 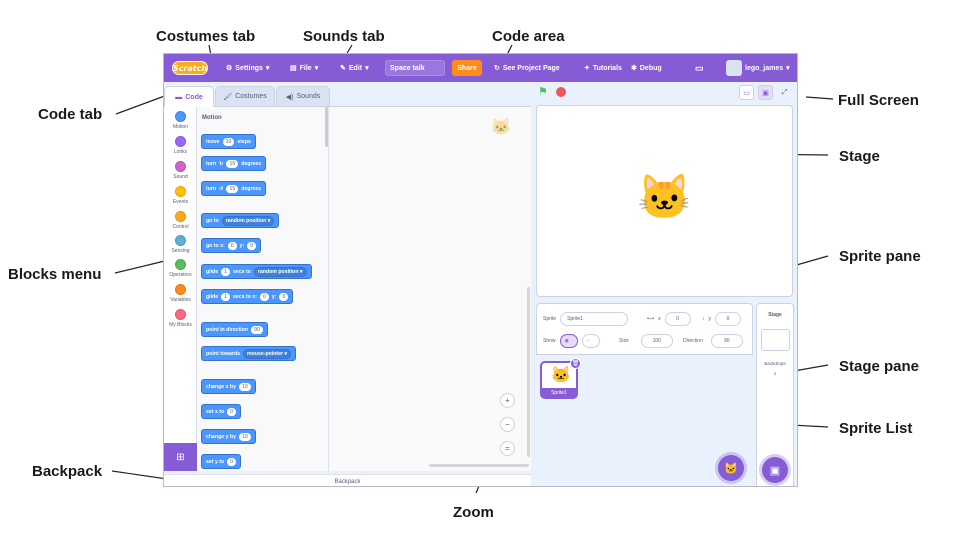 What do you see at coordinates (257, 329) in the screenshot?
I see `block-input: 90` at bounding box center [257, 329].